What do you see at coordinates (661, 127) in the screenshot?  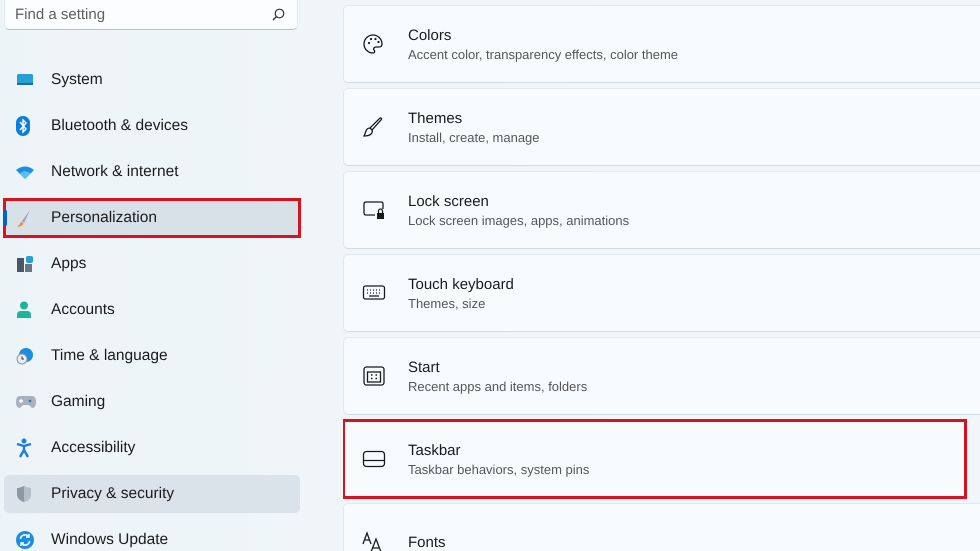 I see `settings-card: Themes Install, create, manage` at bounding box center [661, 127].